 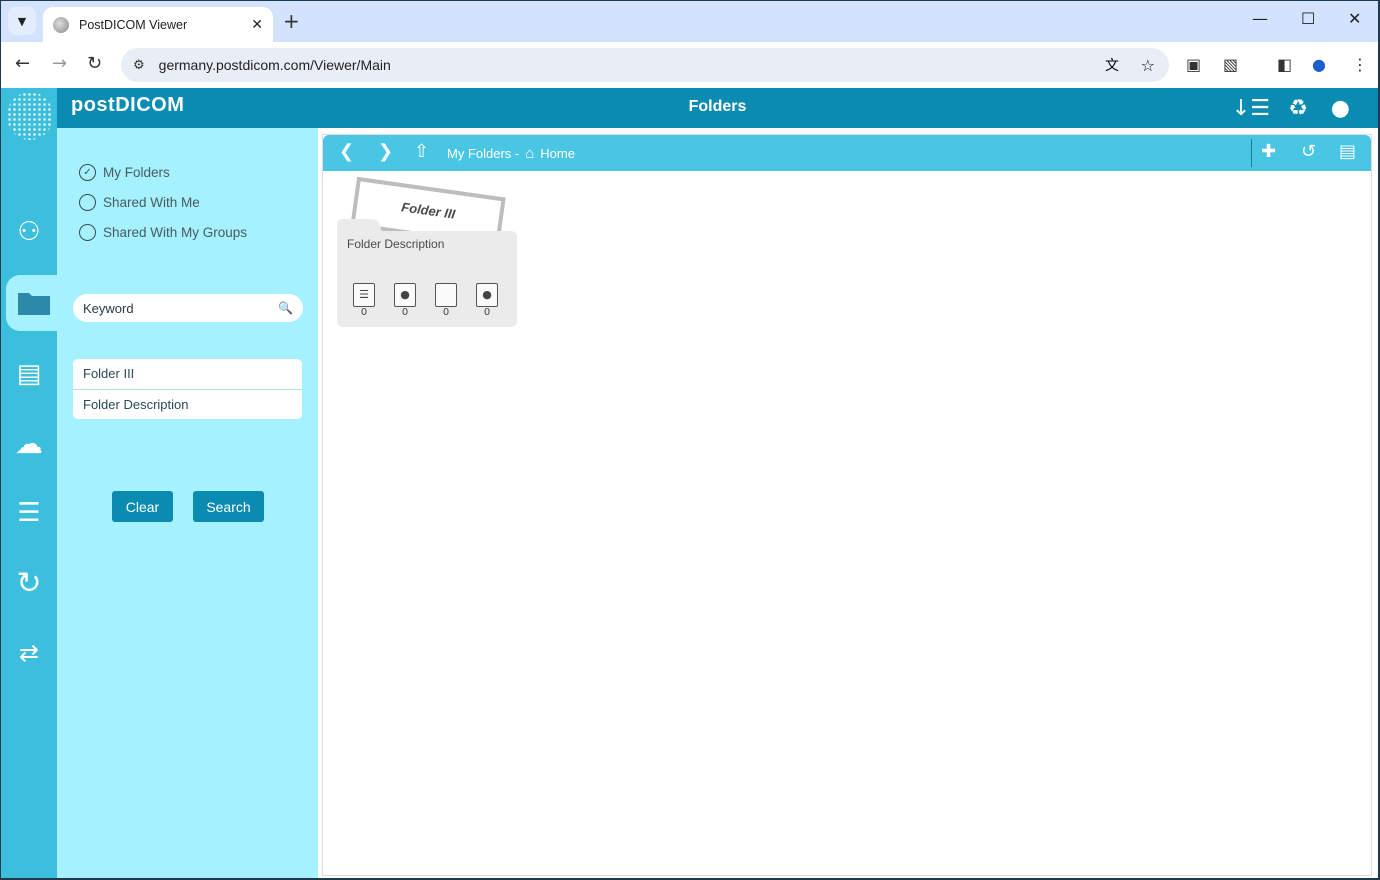 What do you see at coordinates (1319, 64) in the screenshot?
I see `profile-icon: ●` at bounding box center [1319, 64].